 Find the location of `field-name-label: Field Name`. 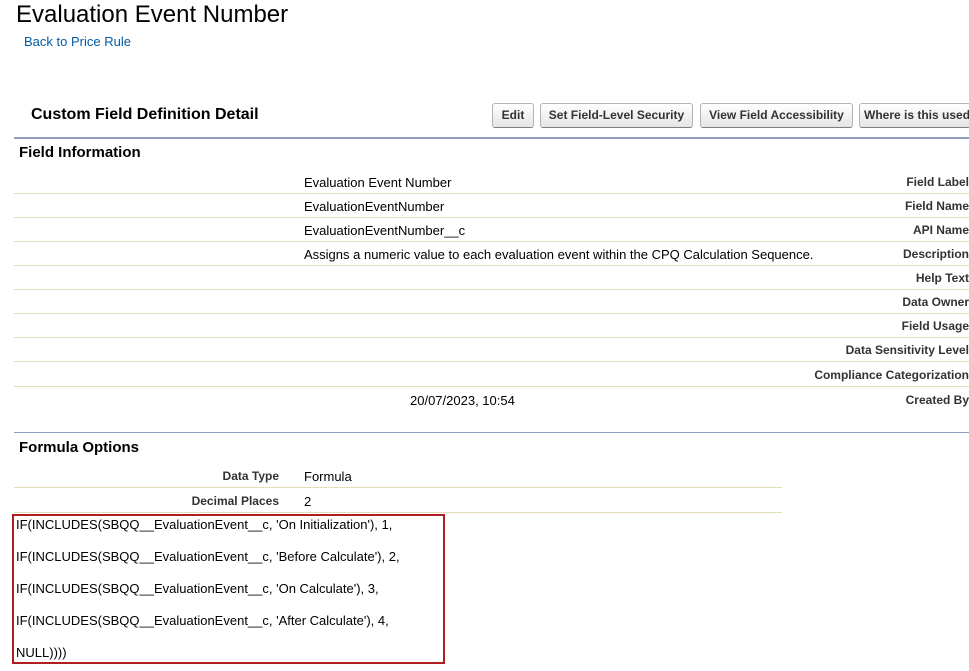

field-name-label: Field Name is located at coordinates (936, 206).